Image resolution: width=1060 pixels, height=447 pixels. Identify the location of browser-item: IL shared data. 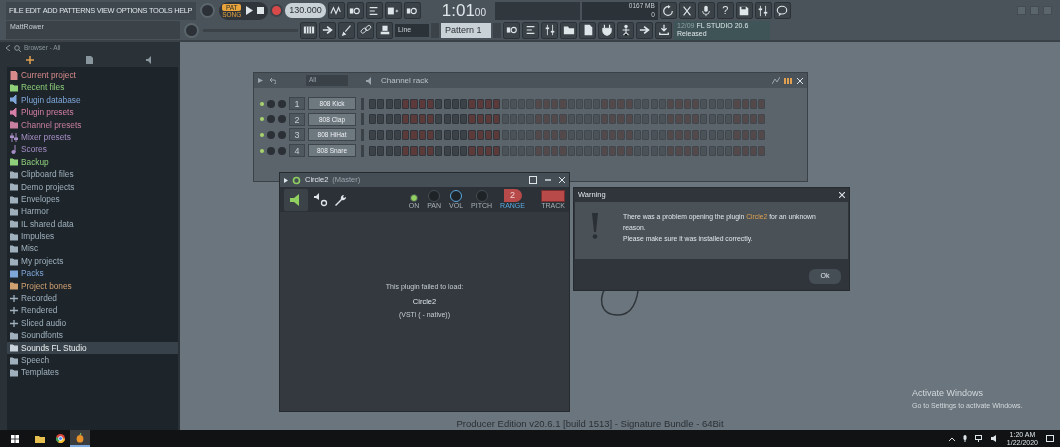
(92, 224).